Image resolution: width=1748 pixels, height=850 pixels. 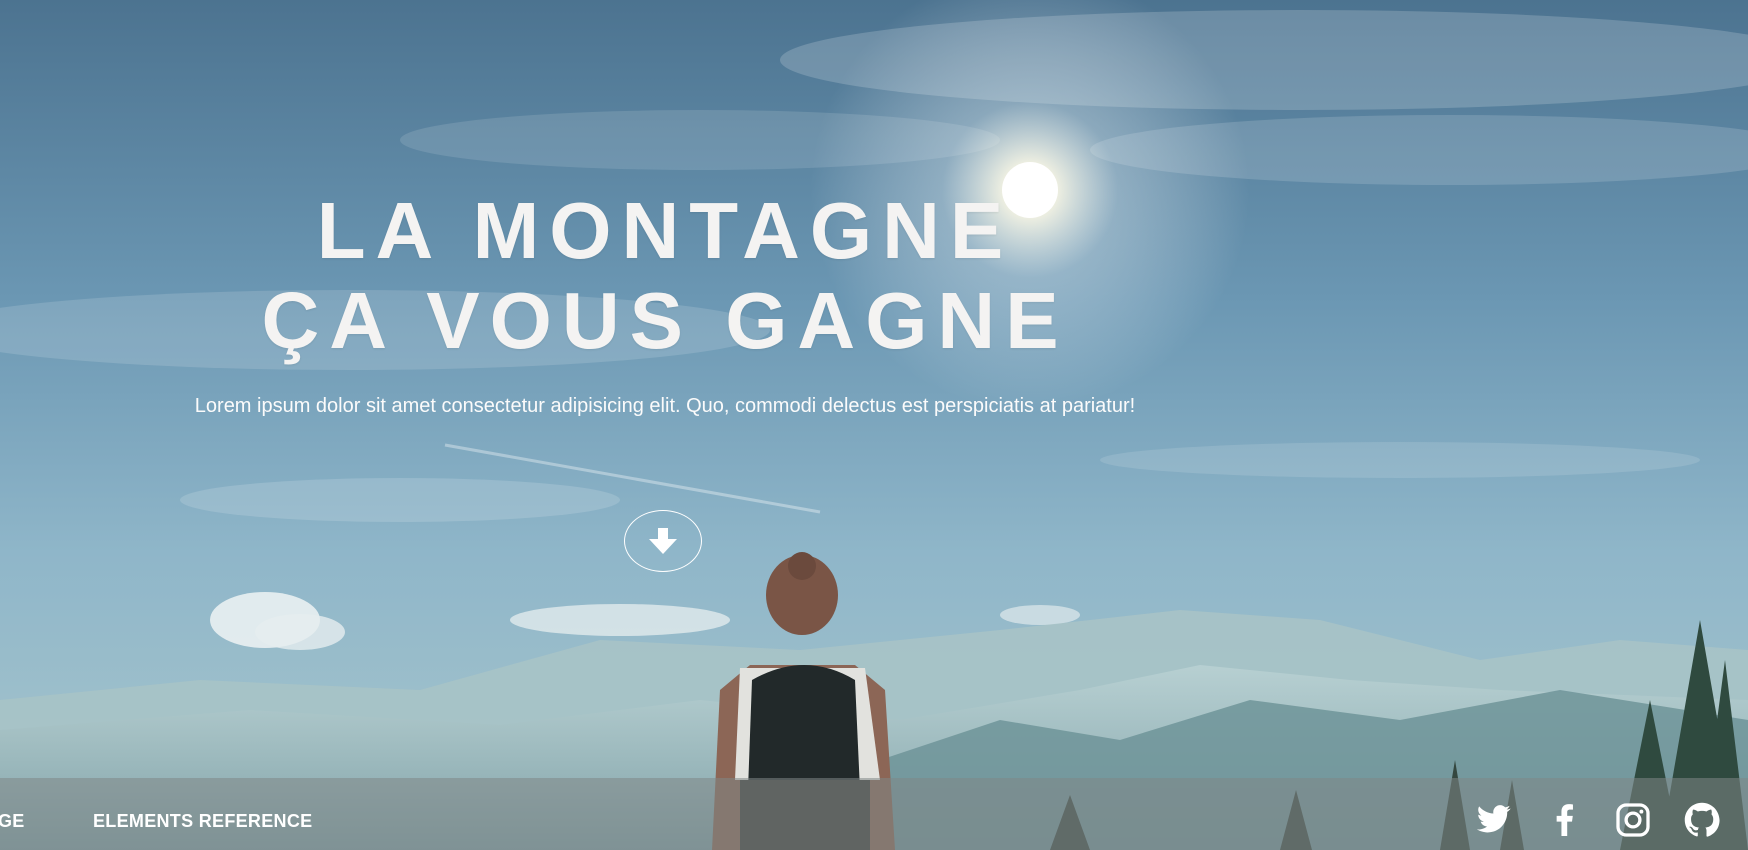 What do you see at coordinates (665, 320) in the screenshot?
I see `hero-title-line2: ÇA VOUS GAGNE` at bounding box center [665, 320].